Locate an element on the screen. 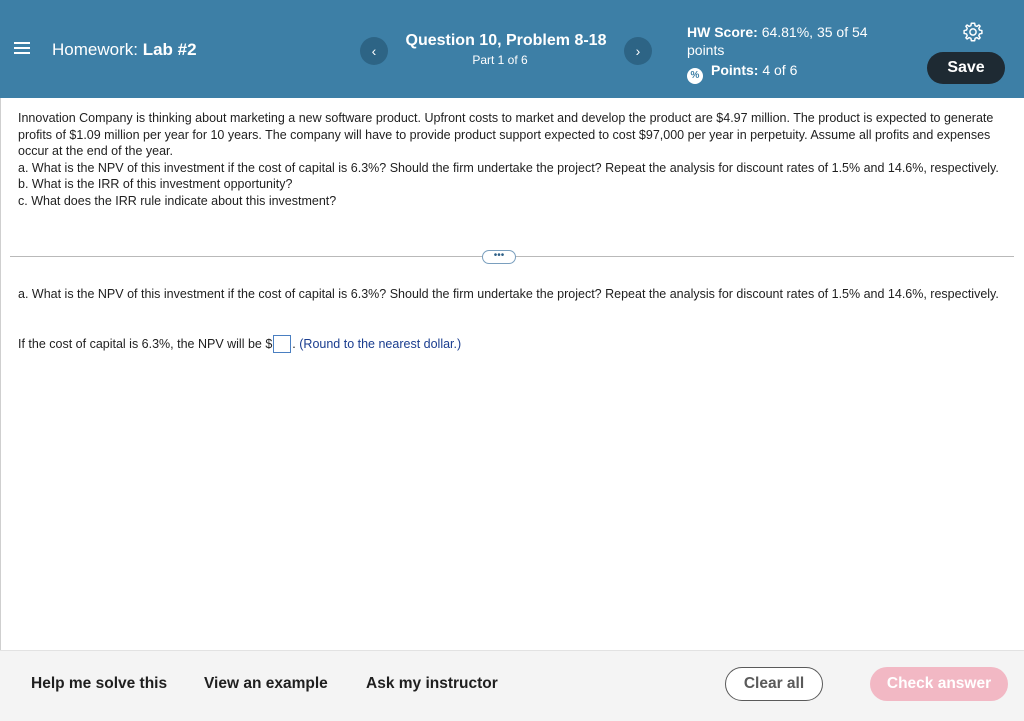 The width and height of the screenshot is (1024, 721). next-question-button: › is located at coordinates (638, 51).